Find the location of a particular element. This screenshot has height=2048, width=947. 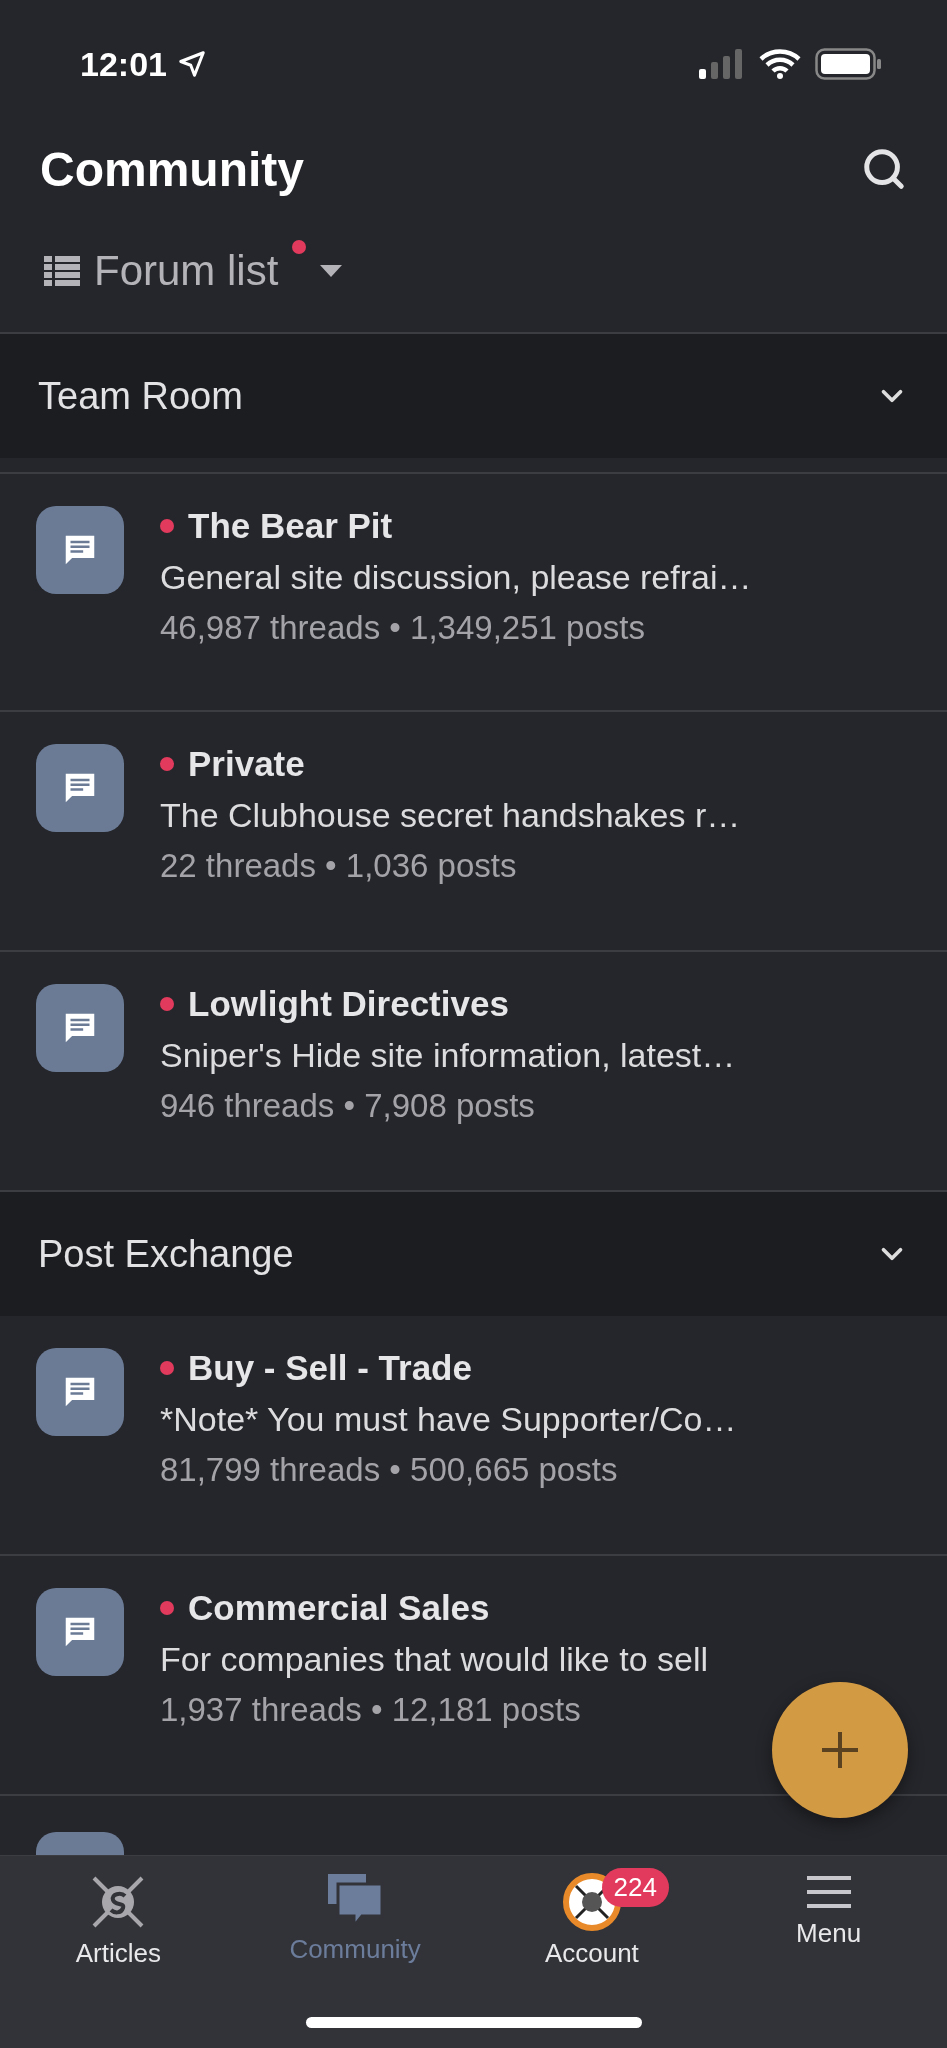

forum-stats: 1,937 threads • 12,181 posts is located at coordinates (371, 1710).